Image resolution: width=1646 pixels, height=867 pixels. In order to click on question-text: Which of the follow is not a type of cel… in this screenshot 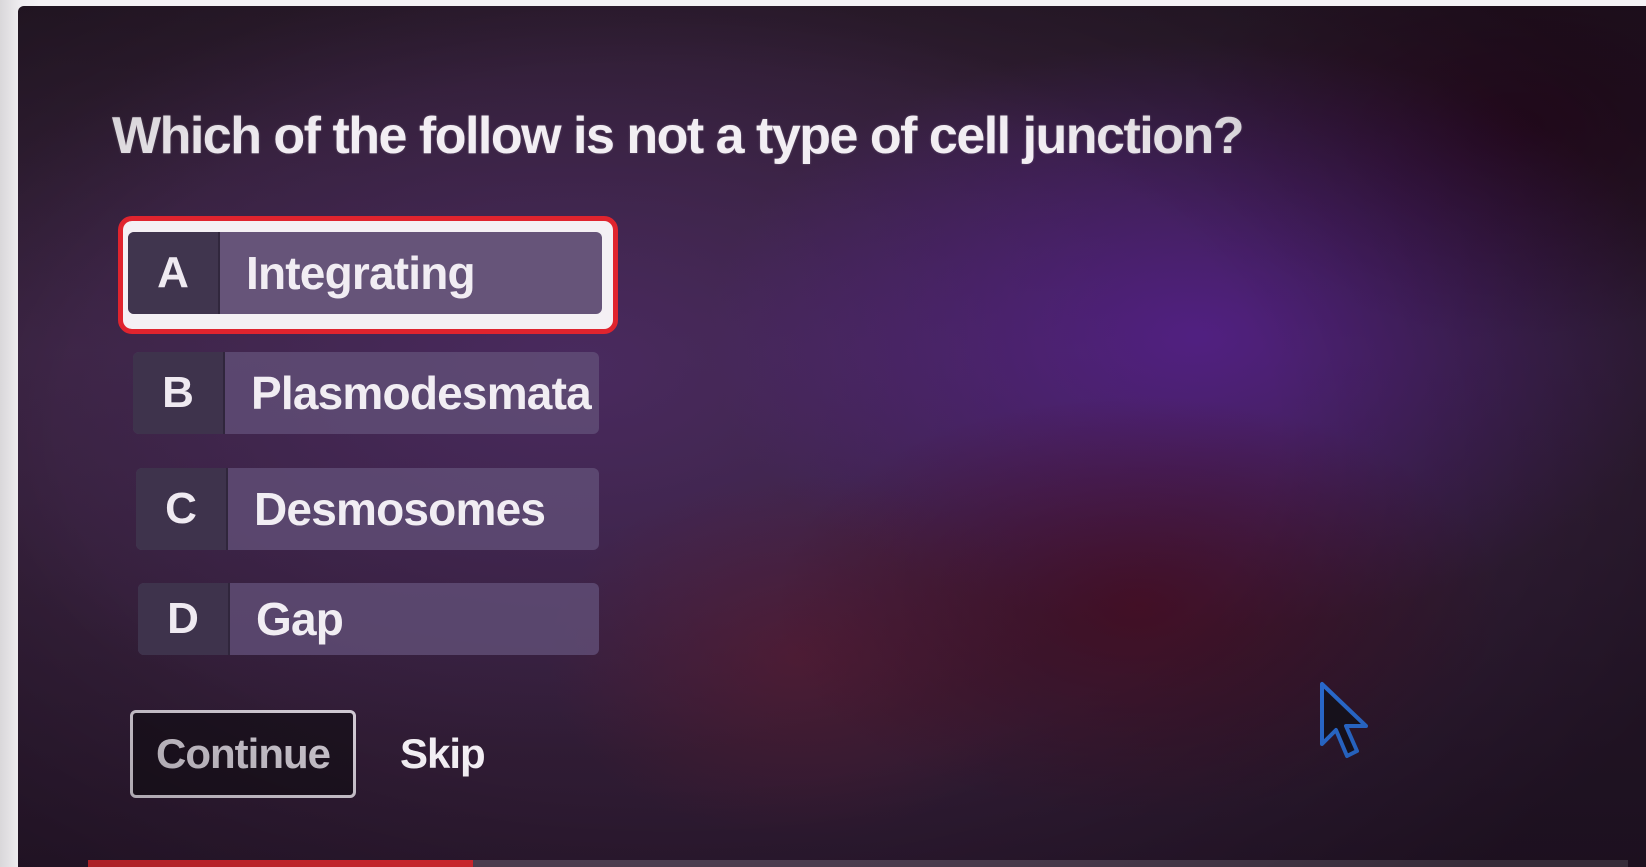, I will do `click(678, 136)`.